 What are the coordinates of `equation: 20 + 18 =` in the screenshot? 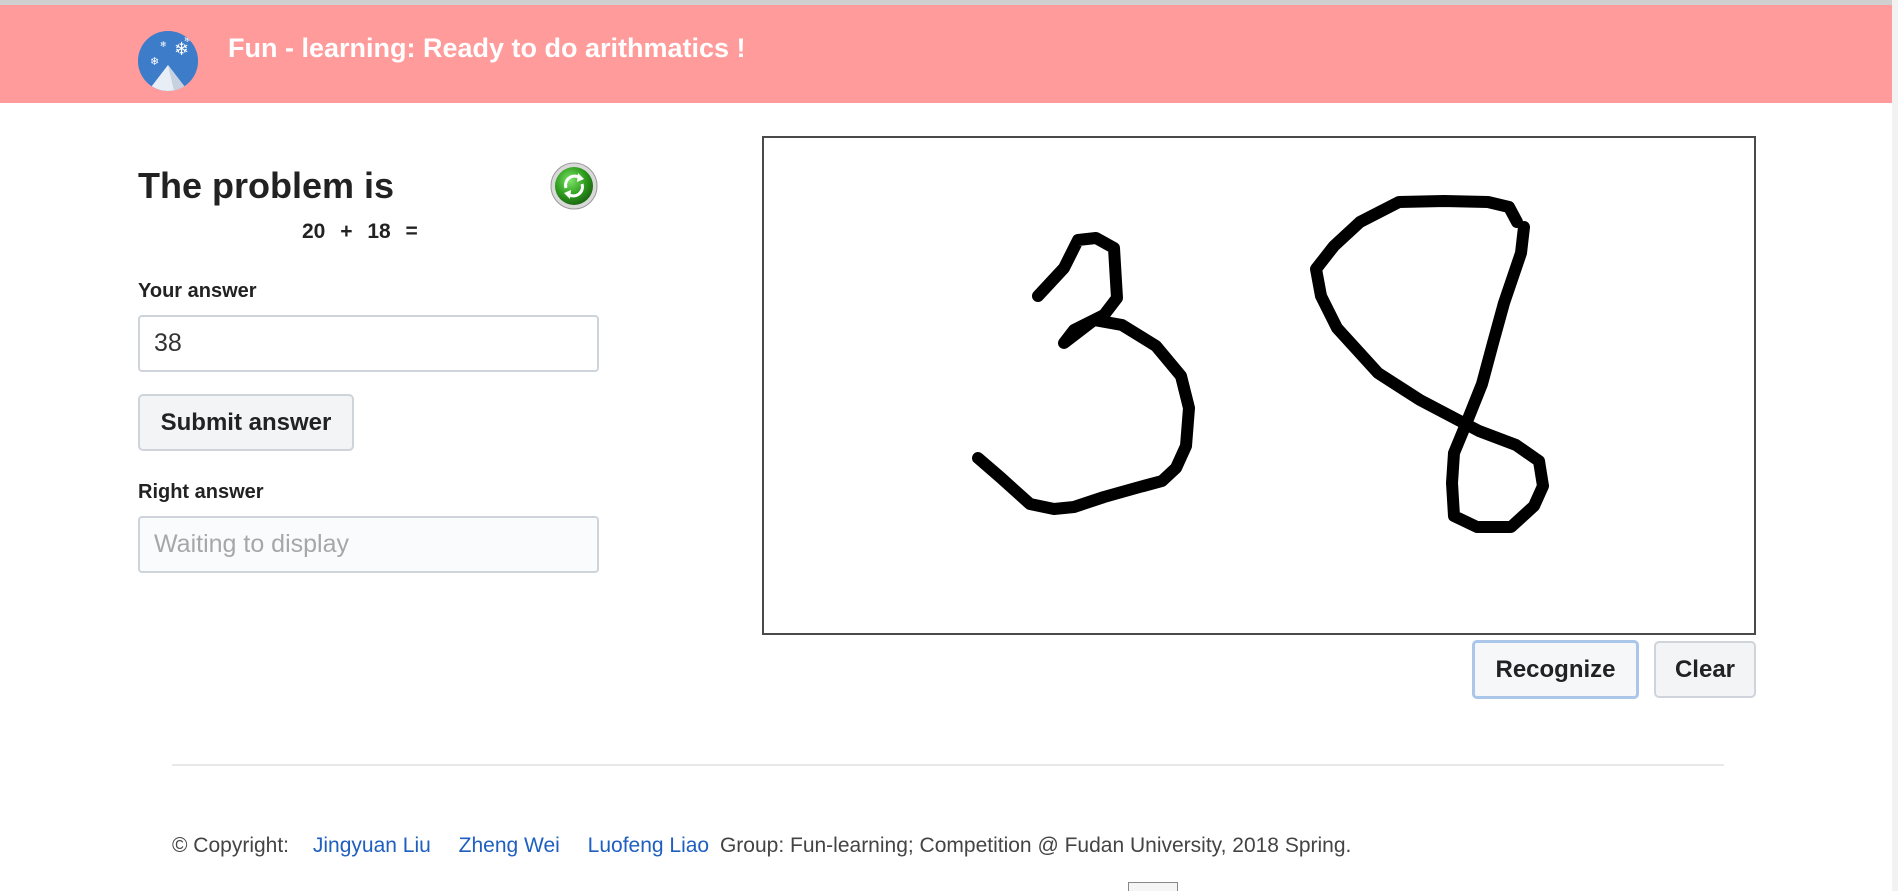 It's located at (364, 232).